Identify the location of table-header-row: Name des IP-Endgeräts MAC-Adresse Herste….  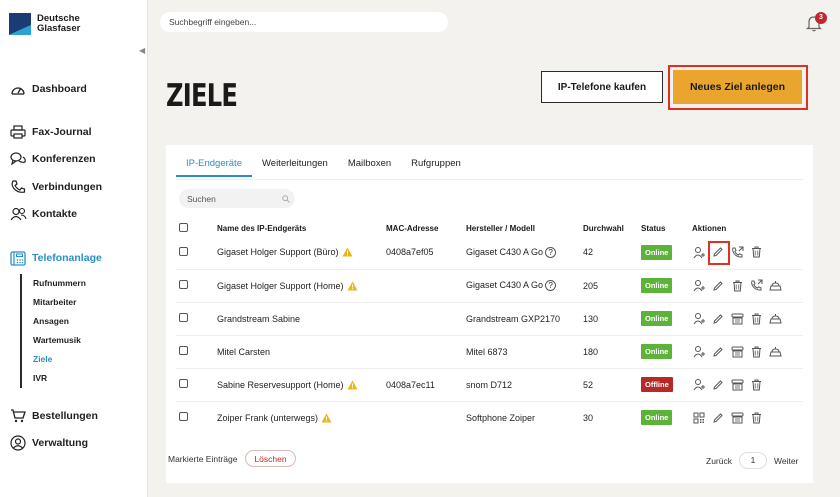
(489, 228).